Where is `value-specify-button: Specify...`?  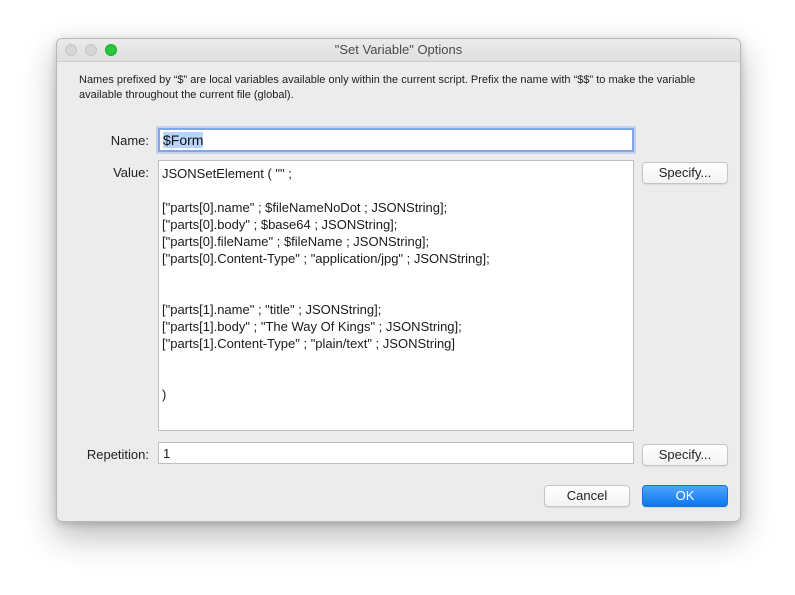
value-specify-button: Specify... is located at coordinates (685, 173).